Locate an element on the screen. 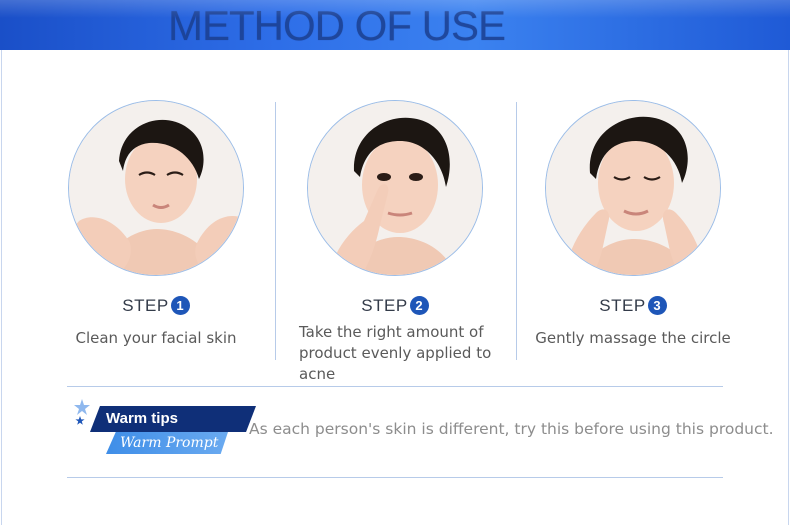  step-3-description: Gently massage the circle is located at coordinates (633, 338).